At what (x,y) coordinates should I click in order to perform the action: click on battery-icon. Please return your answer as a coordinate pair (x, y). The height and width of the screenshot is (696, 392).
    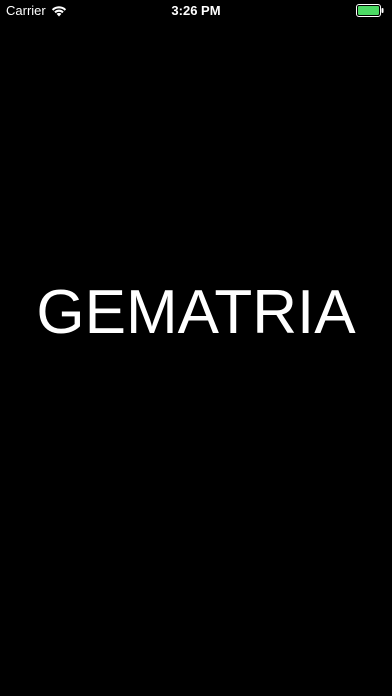
    Looking at the image, I should click on (370, 10).